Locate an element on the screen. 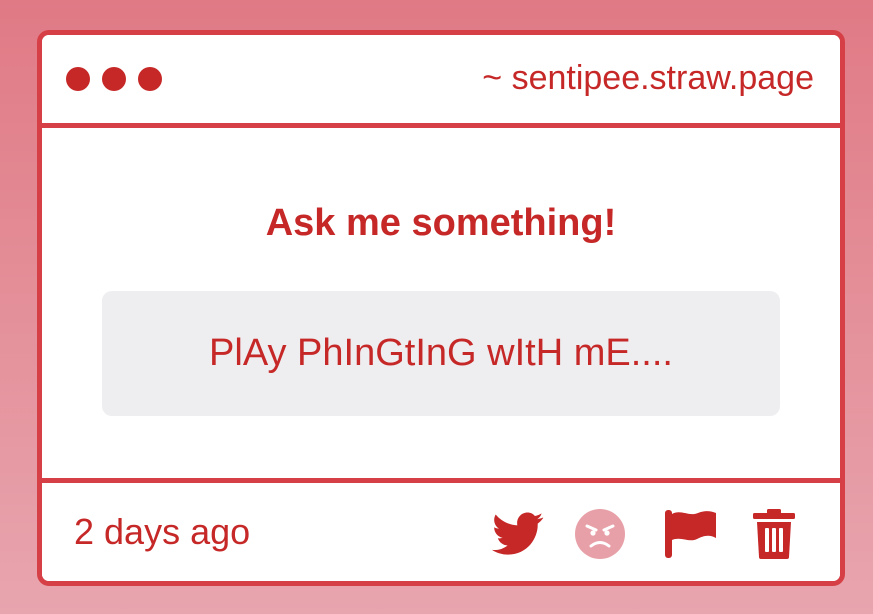 This screenshot has height=614, width=873. report-flag-button is located at coordinates (690, 534).